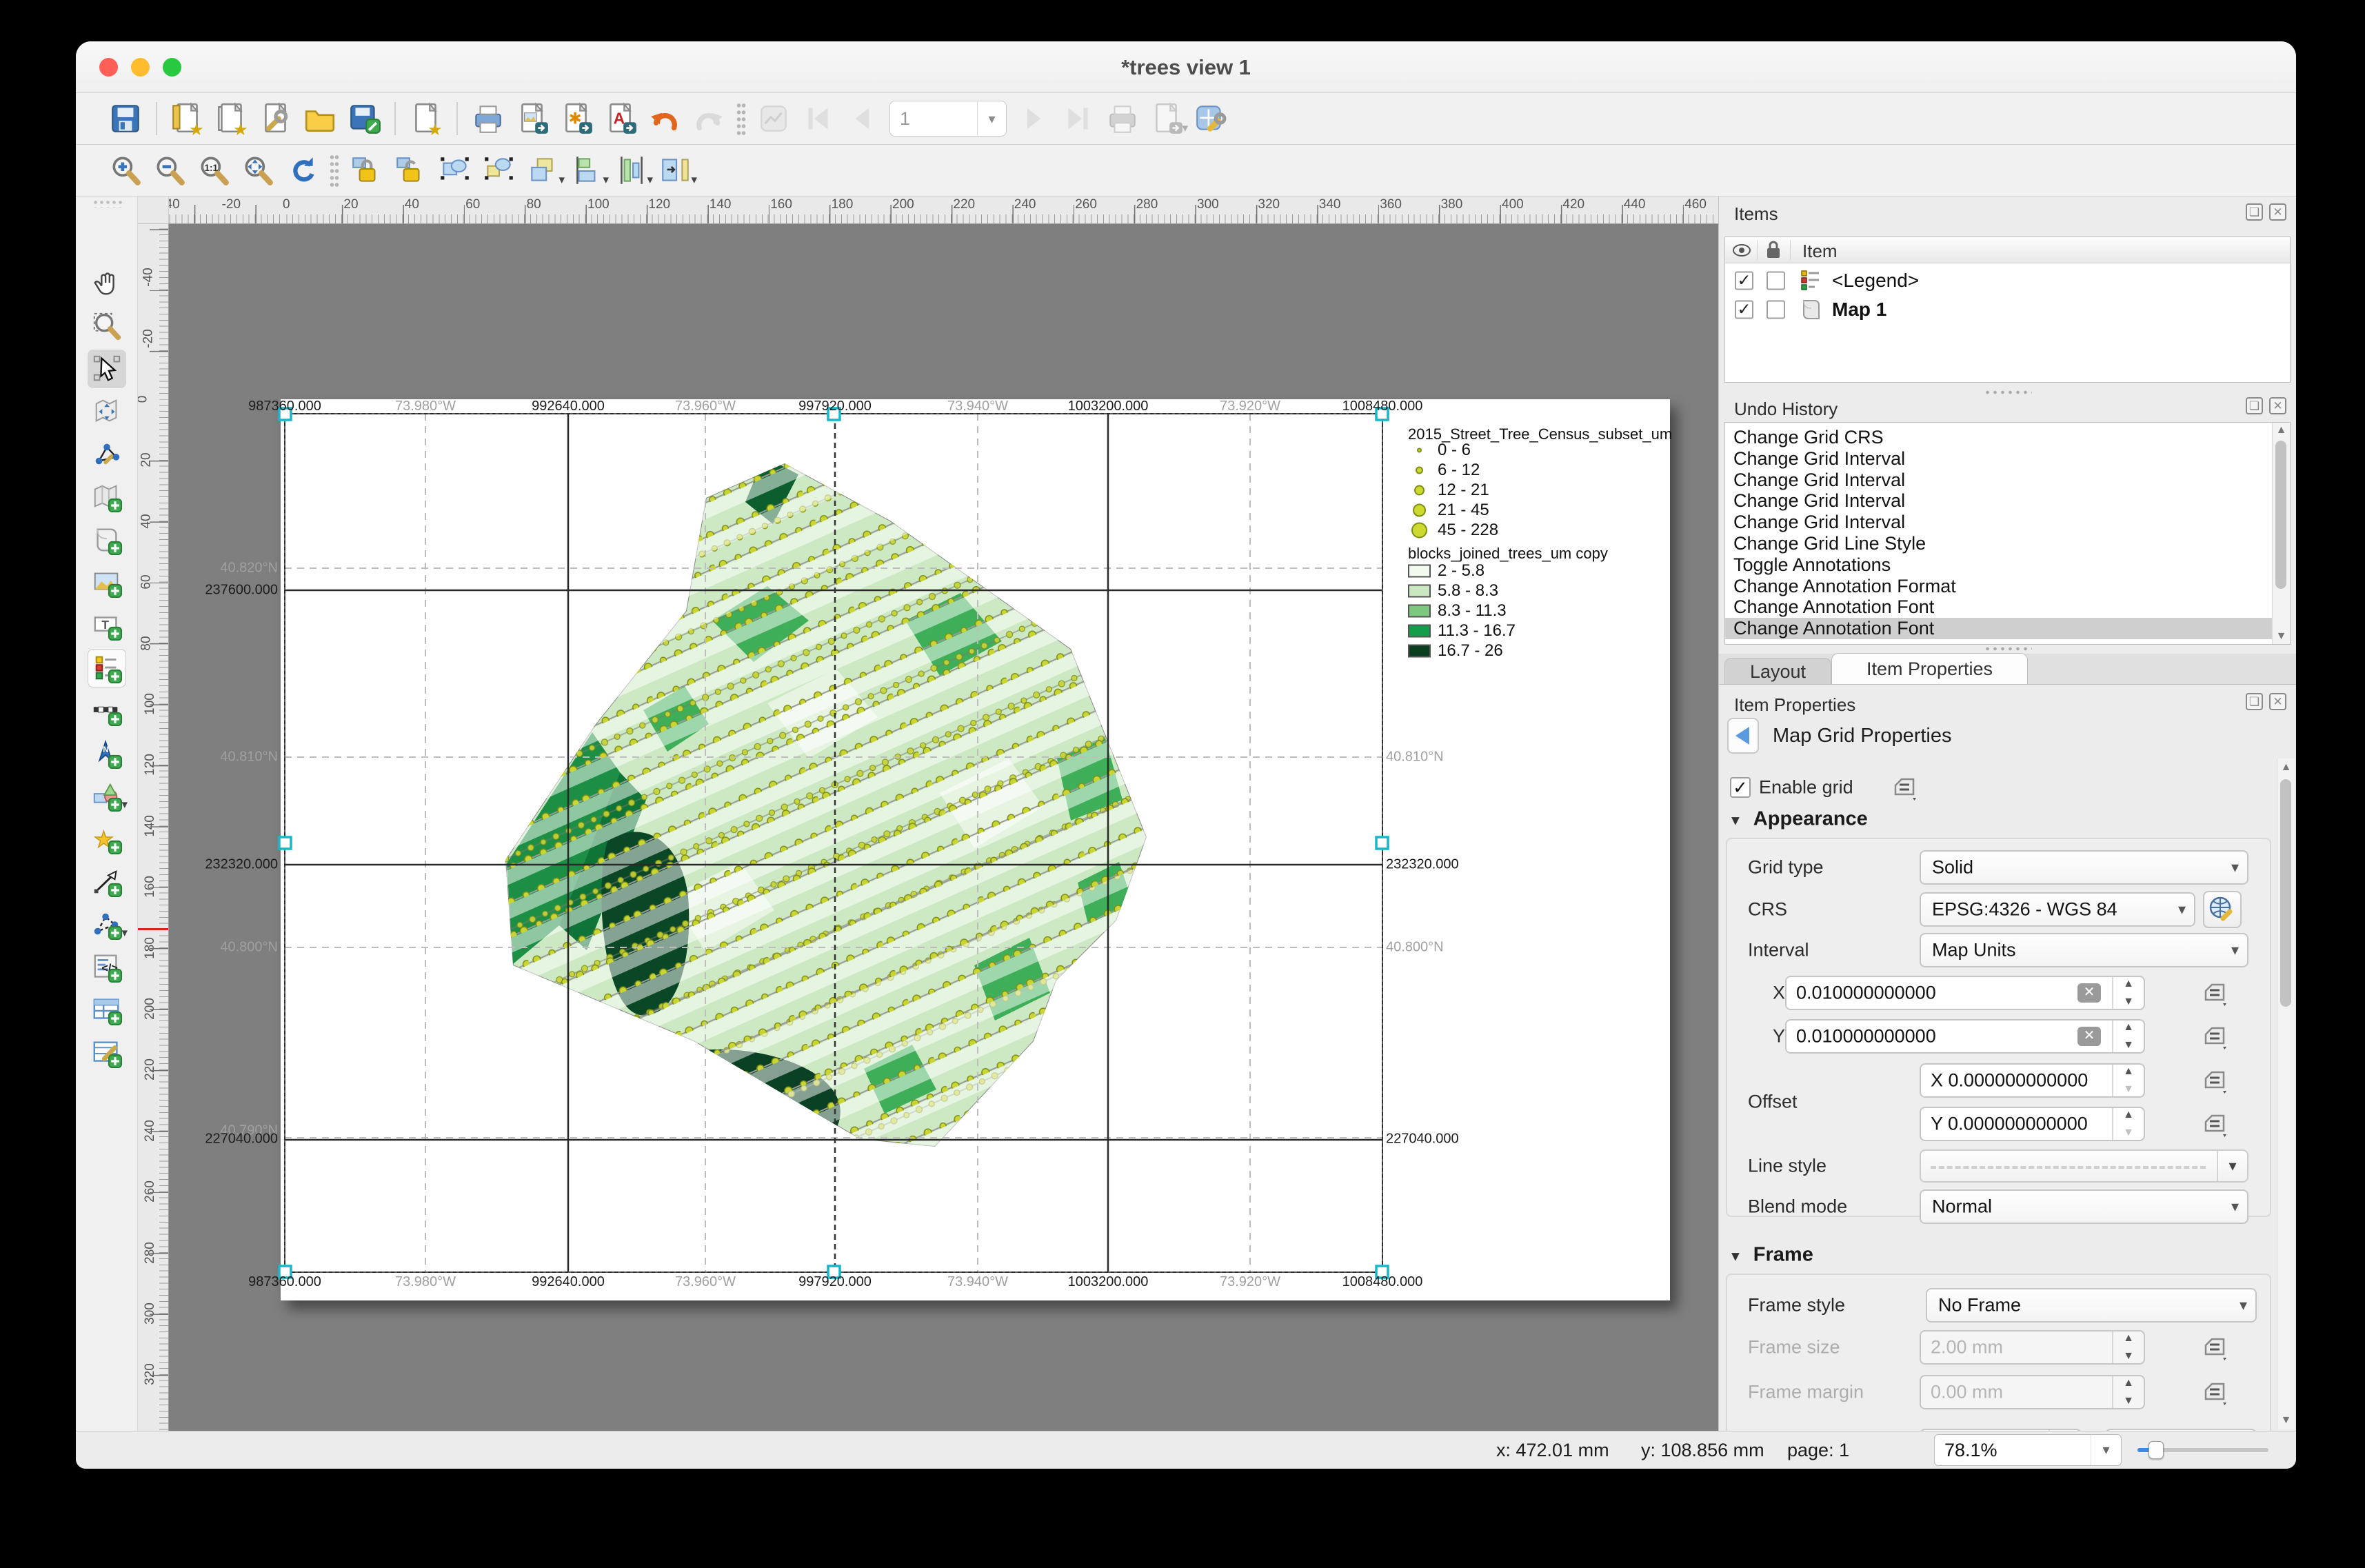 The width and height of the screenshot is (2365, 1568). I want to click on properties-scrollbar: ▲ ▼, so click(2286, 1093).